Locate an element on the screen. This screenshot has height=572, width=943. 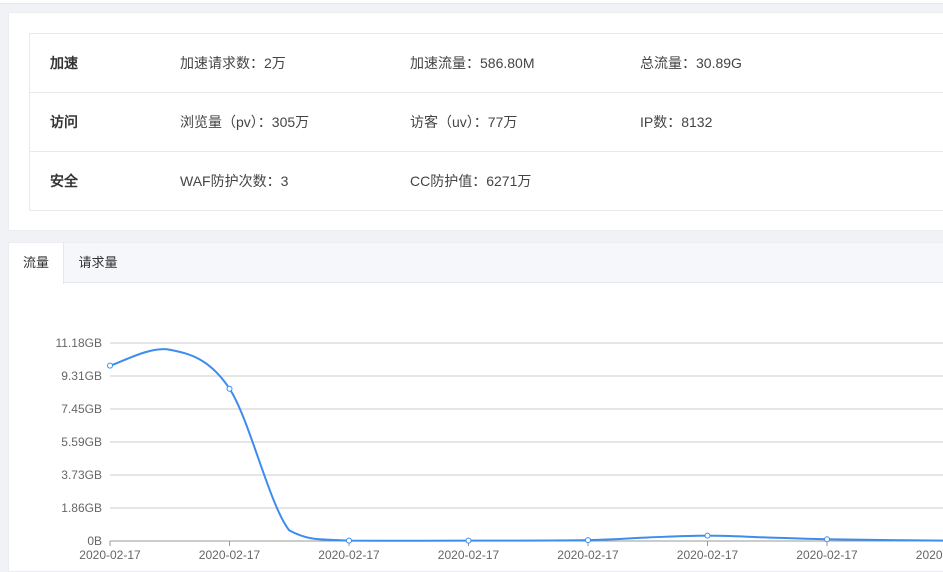
y-tick-label: 7.45GB is located at coordinates (81, 409).